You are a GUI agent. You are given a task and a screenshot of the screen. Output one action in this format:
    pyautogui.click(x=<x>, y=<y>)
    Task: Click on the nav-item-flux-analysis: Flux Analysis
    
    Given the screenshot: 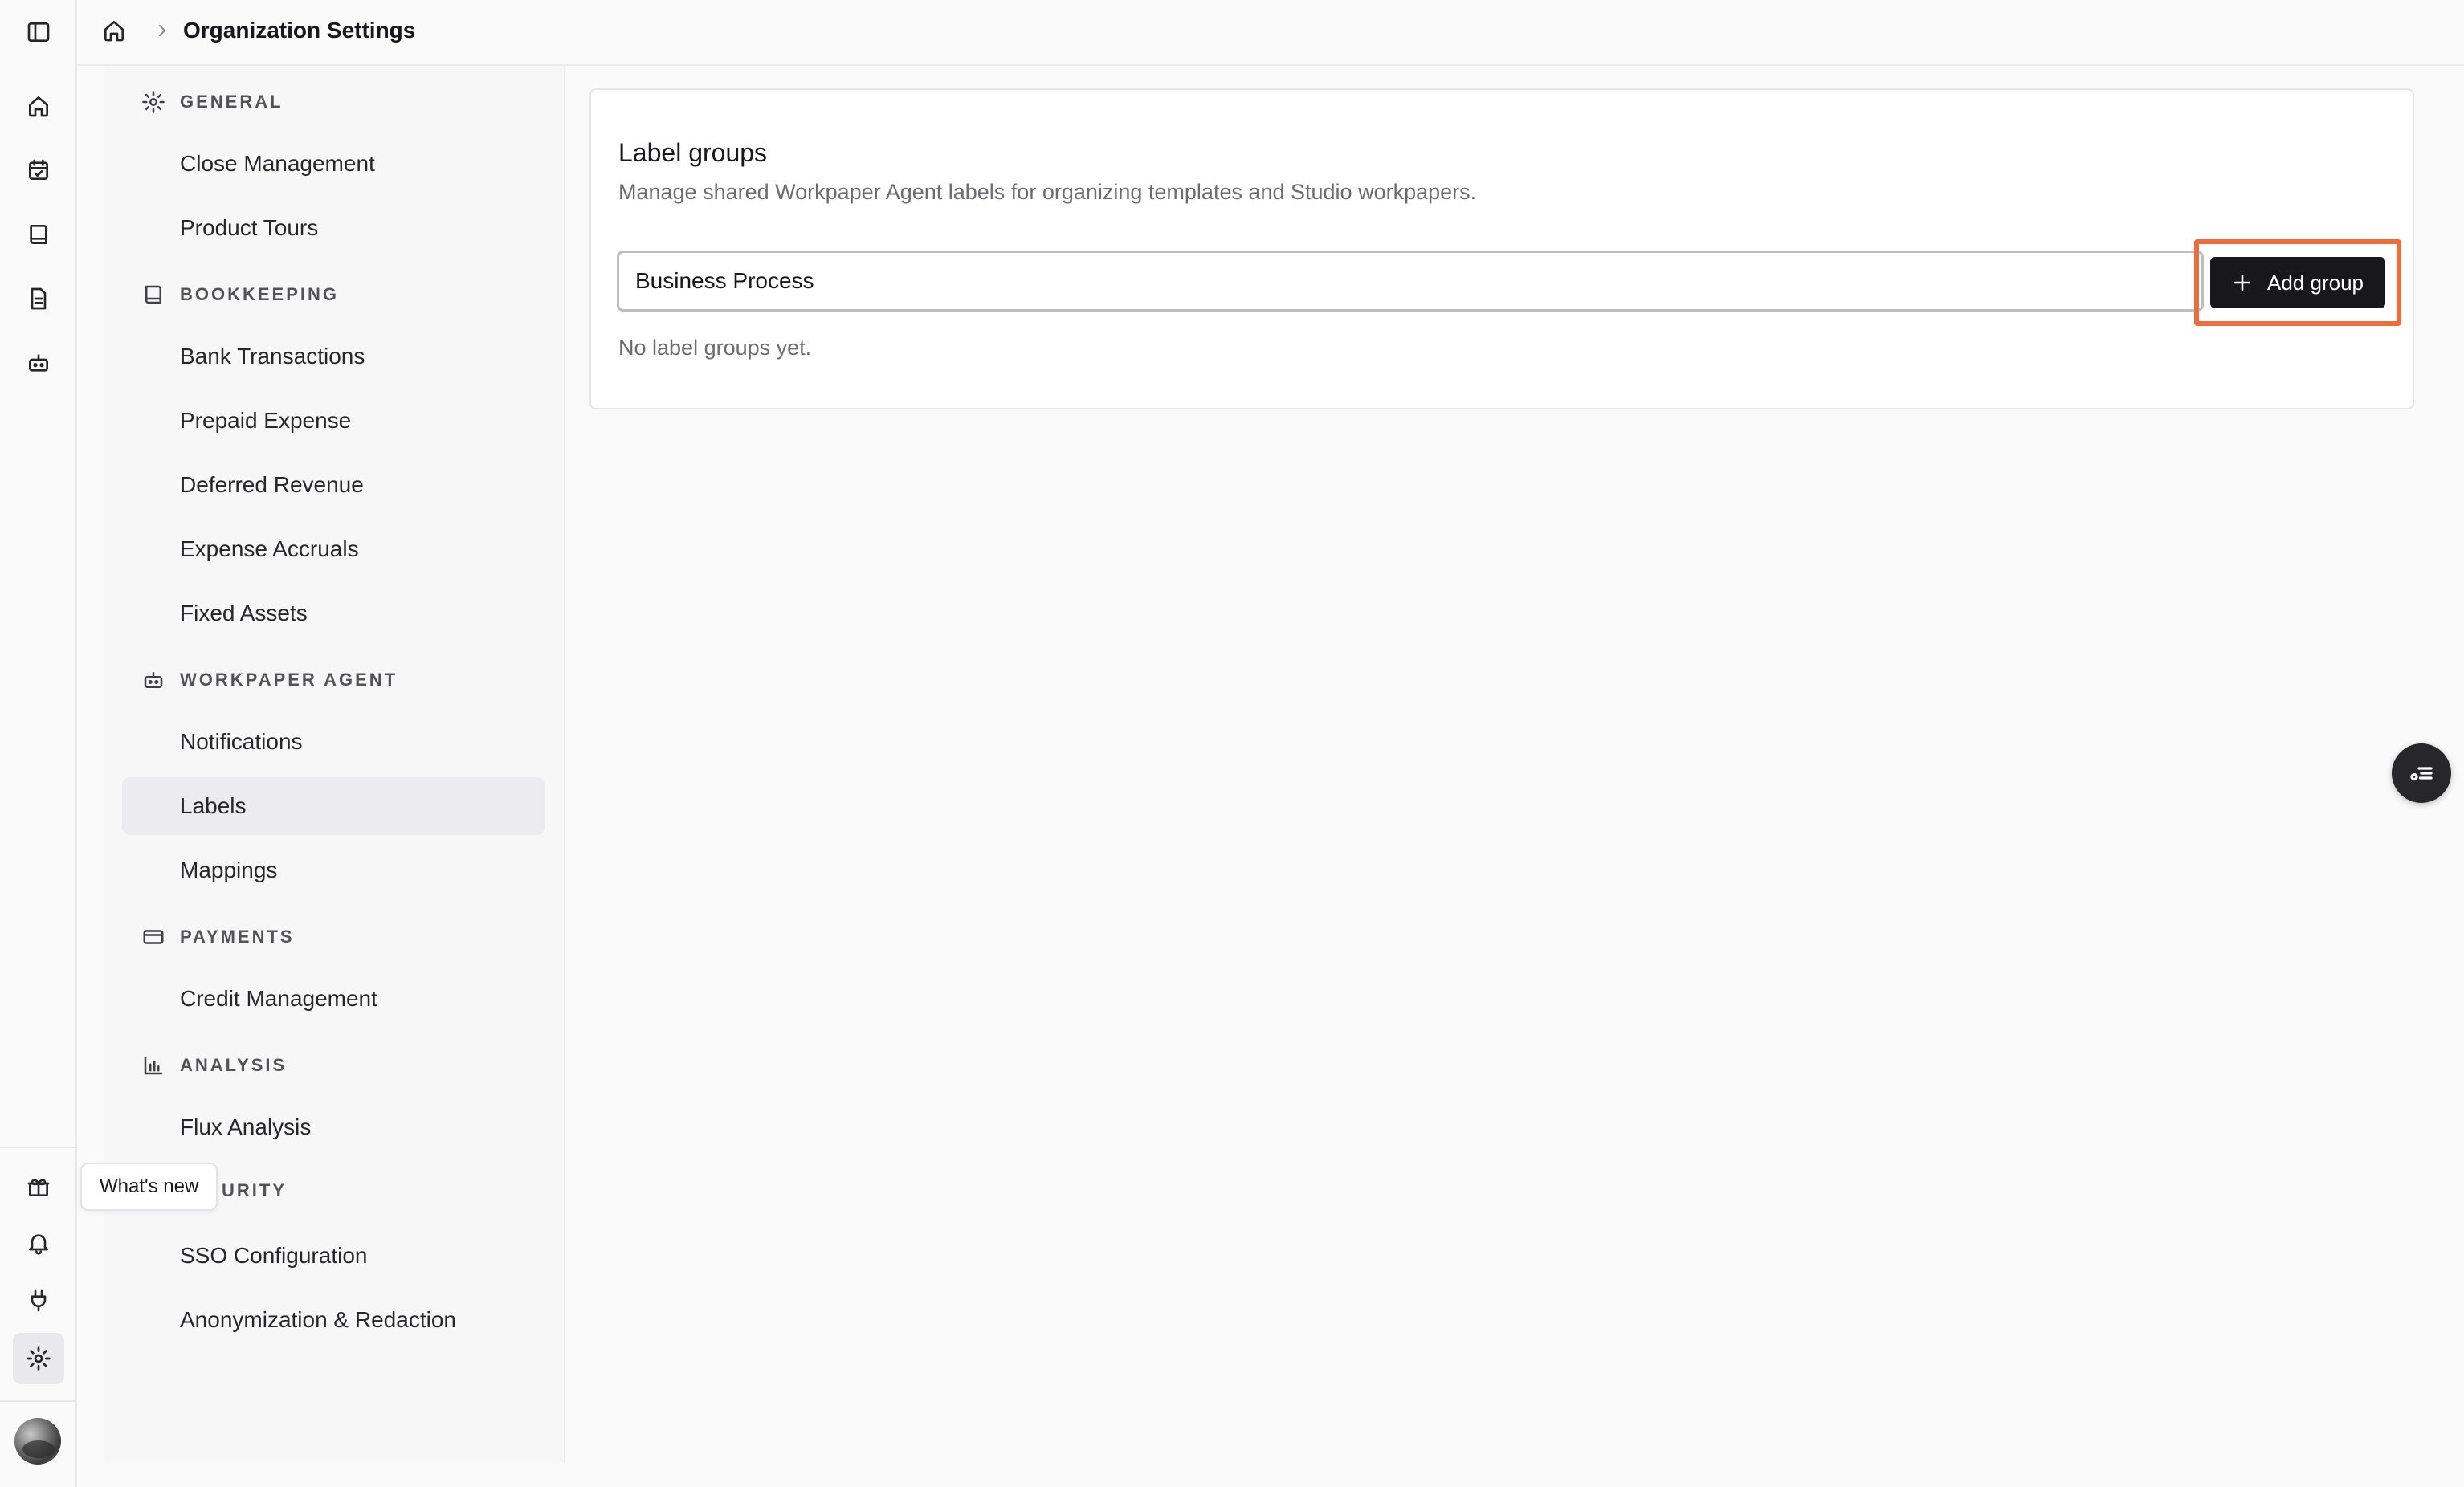 What is the action you would take?
    pyautogui.click(x=333, y=1127)
    